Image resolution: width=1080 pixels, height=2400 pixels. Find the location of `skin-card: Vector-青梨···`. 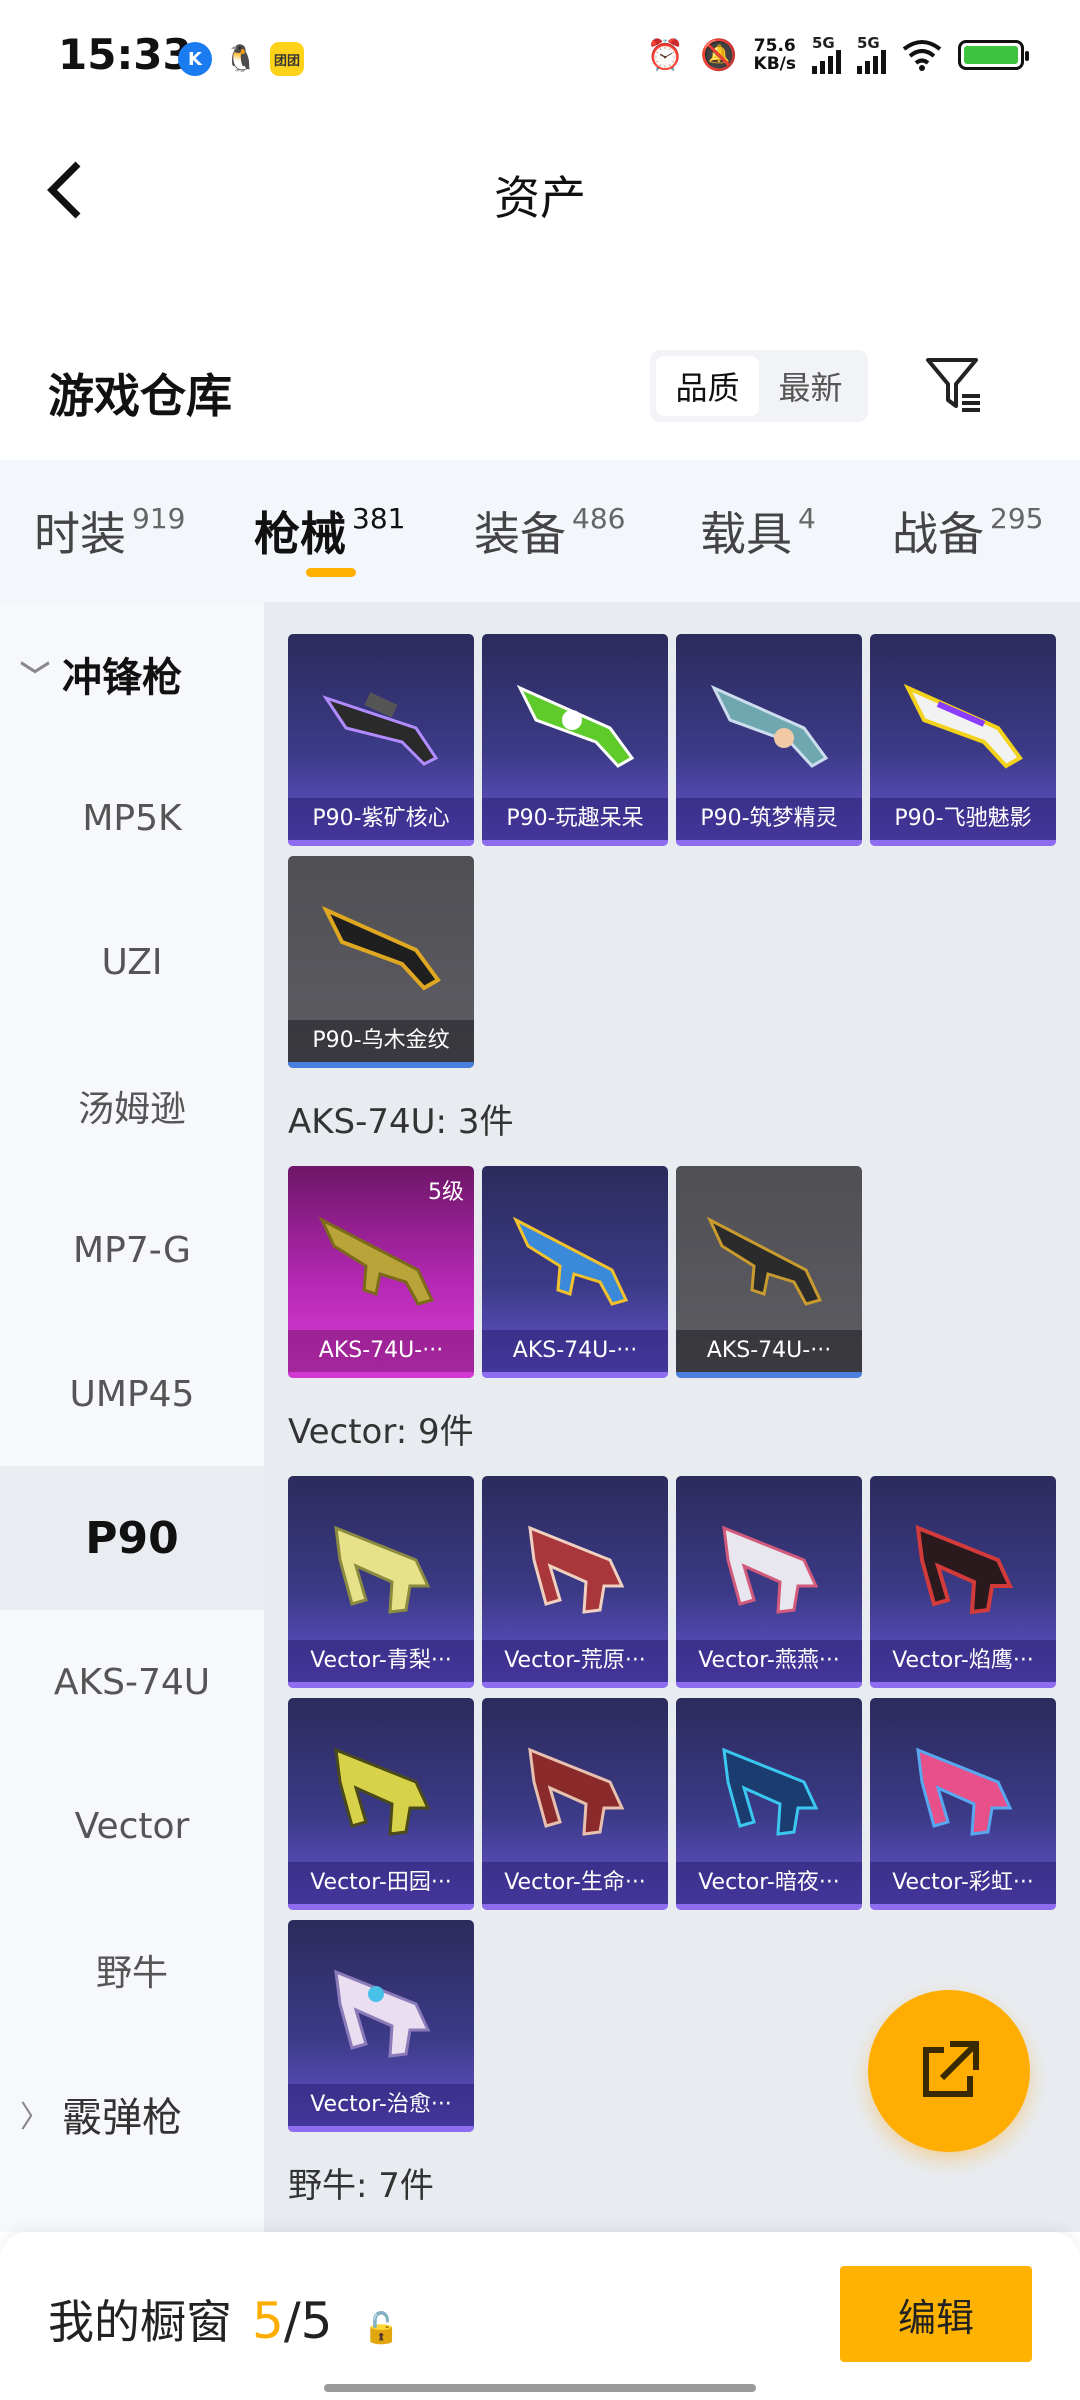

skin-card: Vector-青梨··· is located at coordinates (381, 1582).